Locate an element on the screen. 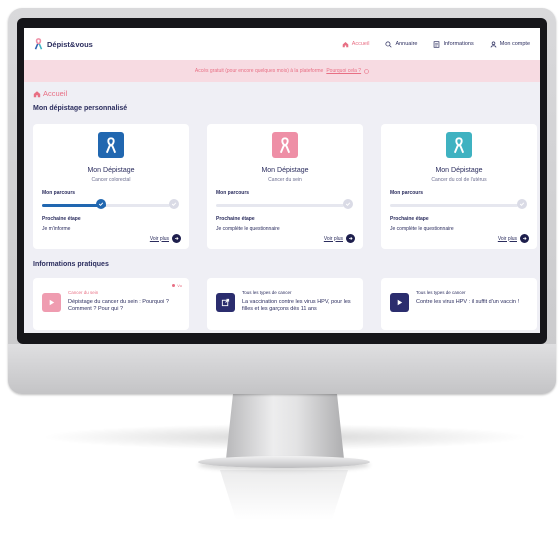 The image size is (560, 547). breadcrumb: Accueil is located at coordinates (50, 93).